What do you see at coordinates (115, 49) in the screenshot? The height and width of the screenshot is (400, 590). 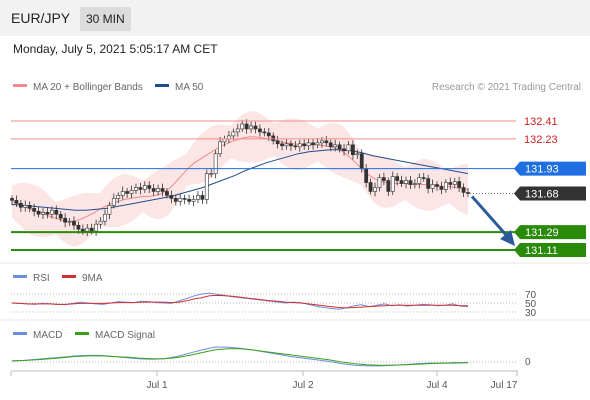 I see `timestamp: Monday, July 5, 2021 5:05:17 AM CET` at bounding box center [115, 49].